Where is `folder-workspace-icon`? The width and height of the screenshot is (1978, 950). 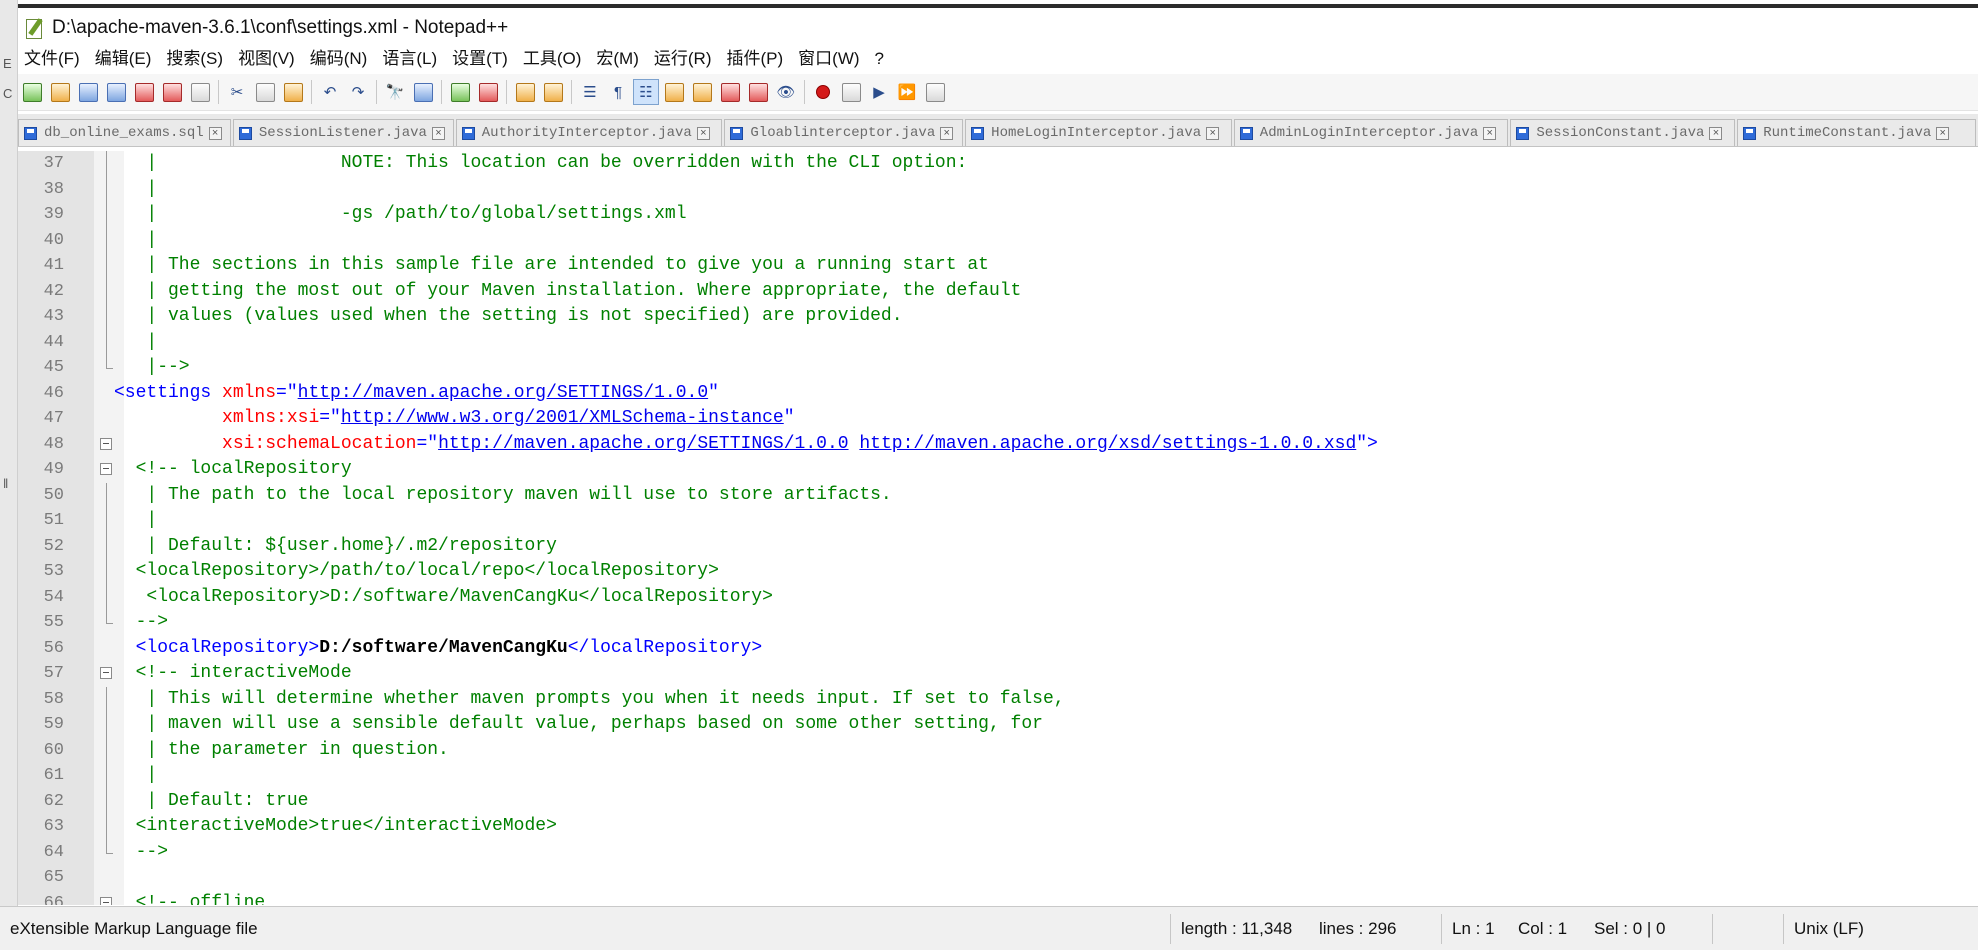 folder-workspace-icon is located at coordinates (758, 92).